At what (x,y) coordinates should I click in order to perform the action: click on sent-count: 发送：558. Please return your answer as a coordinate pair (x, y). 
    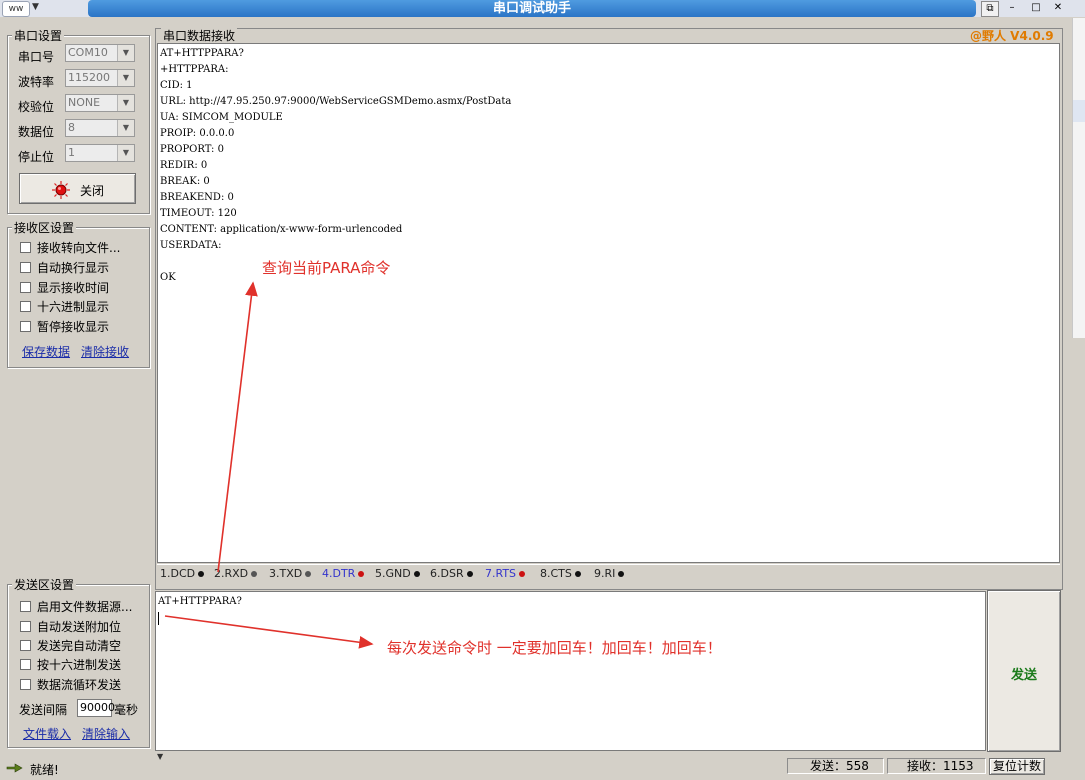
    Looking at the image, I should click on (835, 766).